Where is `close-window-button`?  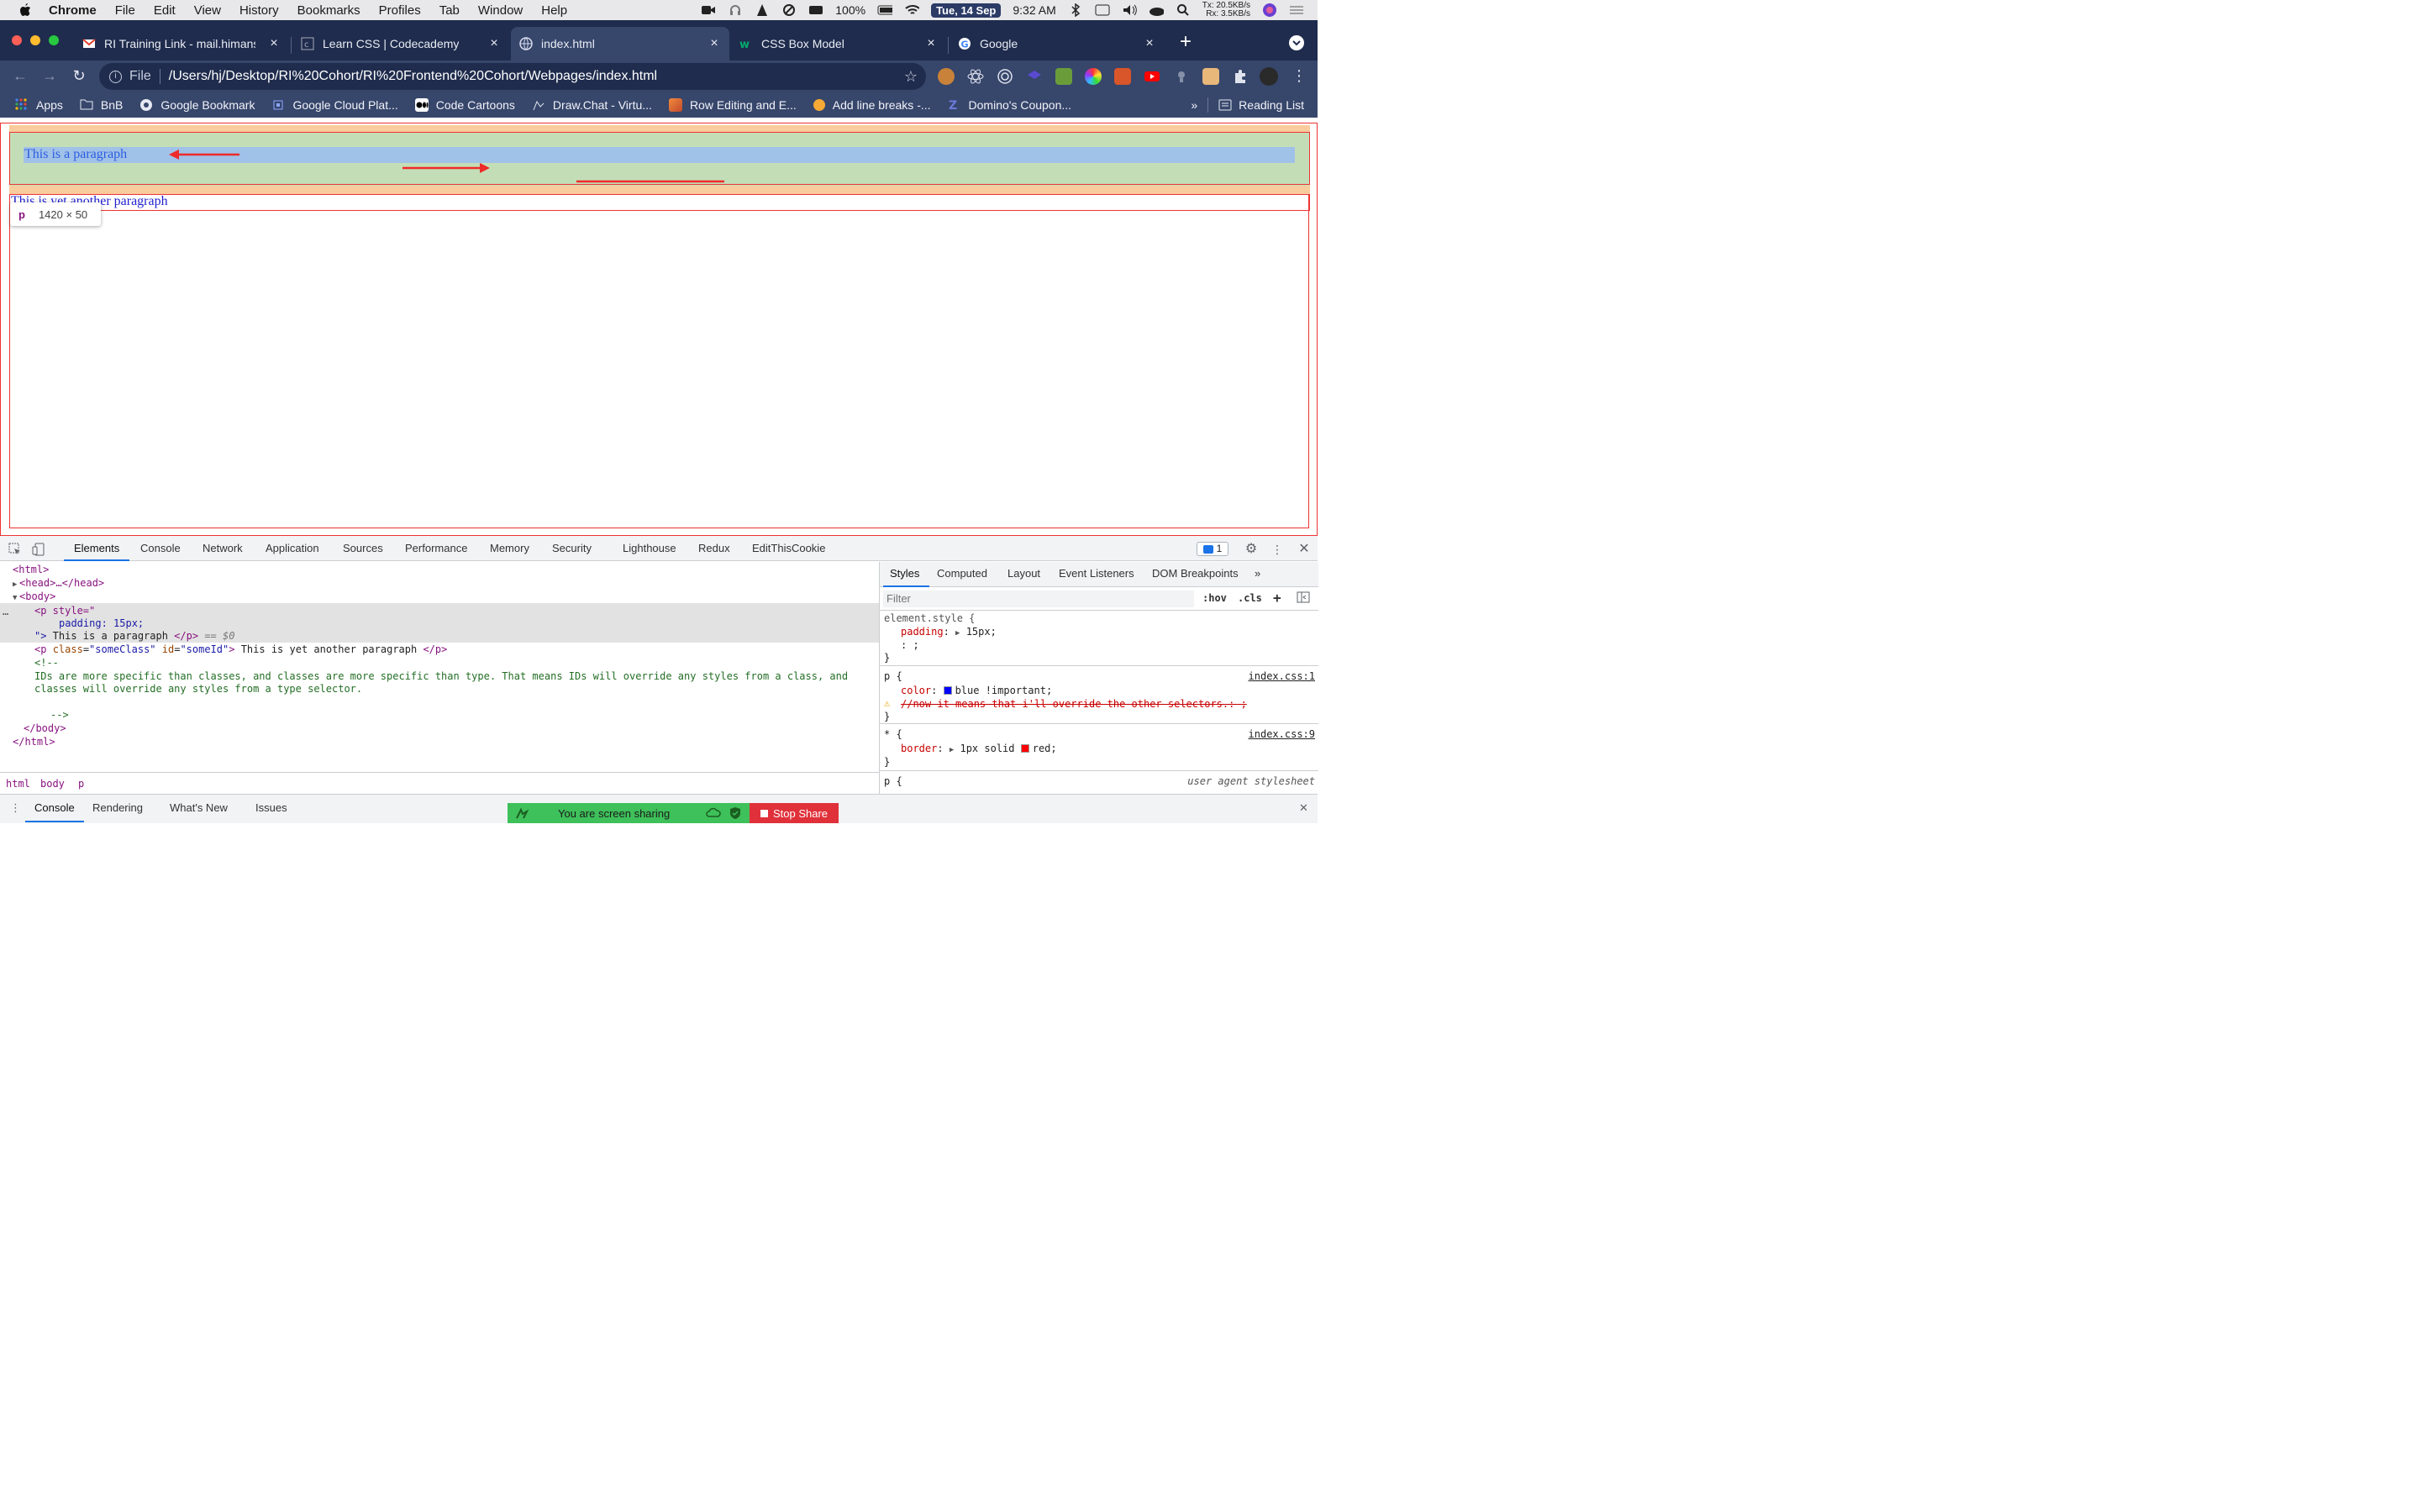 close-window-button is located at coordinates (17, 40).